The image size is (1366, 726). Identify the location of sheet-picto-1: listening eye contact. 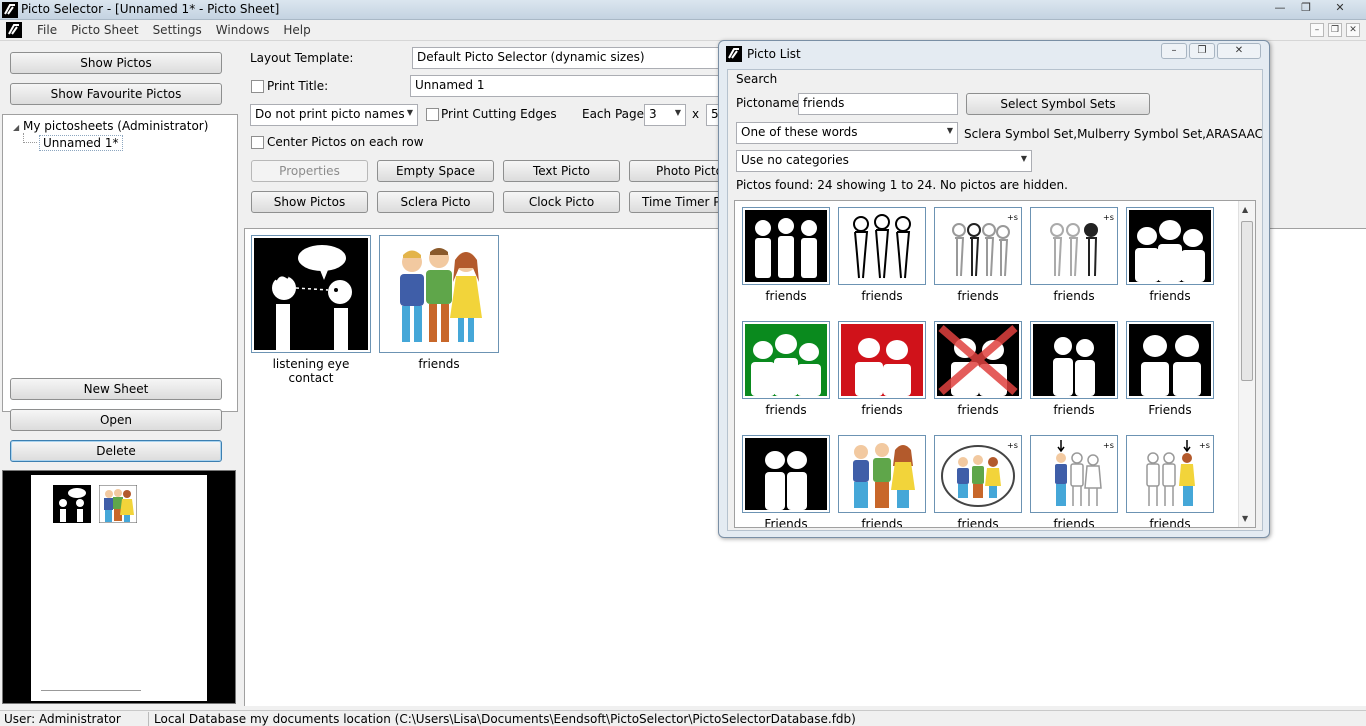
(311, 310).